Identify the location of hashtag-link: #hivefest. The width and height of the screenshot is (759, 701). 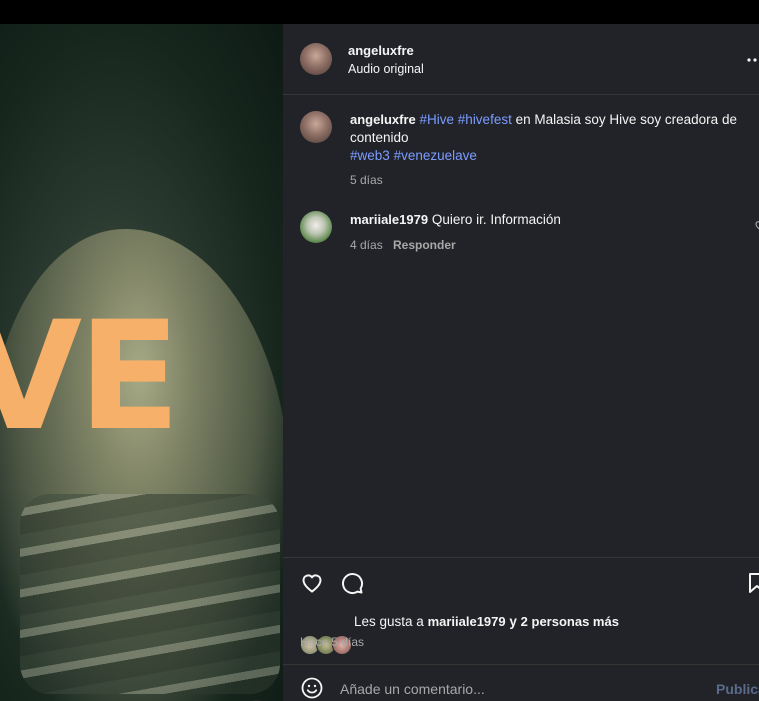
(485, 119).